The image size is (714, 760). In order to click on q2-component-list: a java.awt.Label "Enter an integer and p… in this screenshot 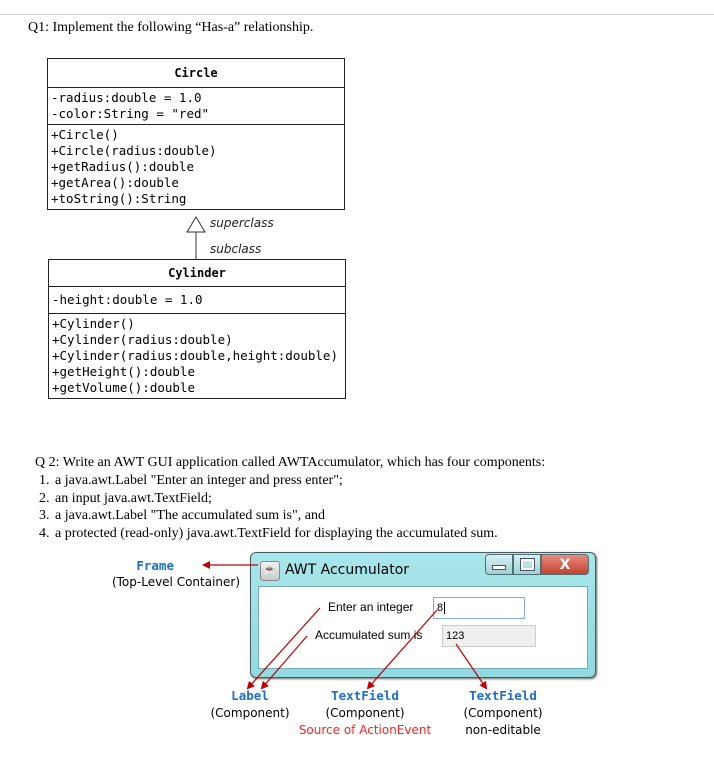, I will do `click(290, 507)`.